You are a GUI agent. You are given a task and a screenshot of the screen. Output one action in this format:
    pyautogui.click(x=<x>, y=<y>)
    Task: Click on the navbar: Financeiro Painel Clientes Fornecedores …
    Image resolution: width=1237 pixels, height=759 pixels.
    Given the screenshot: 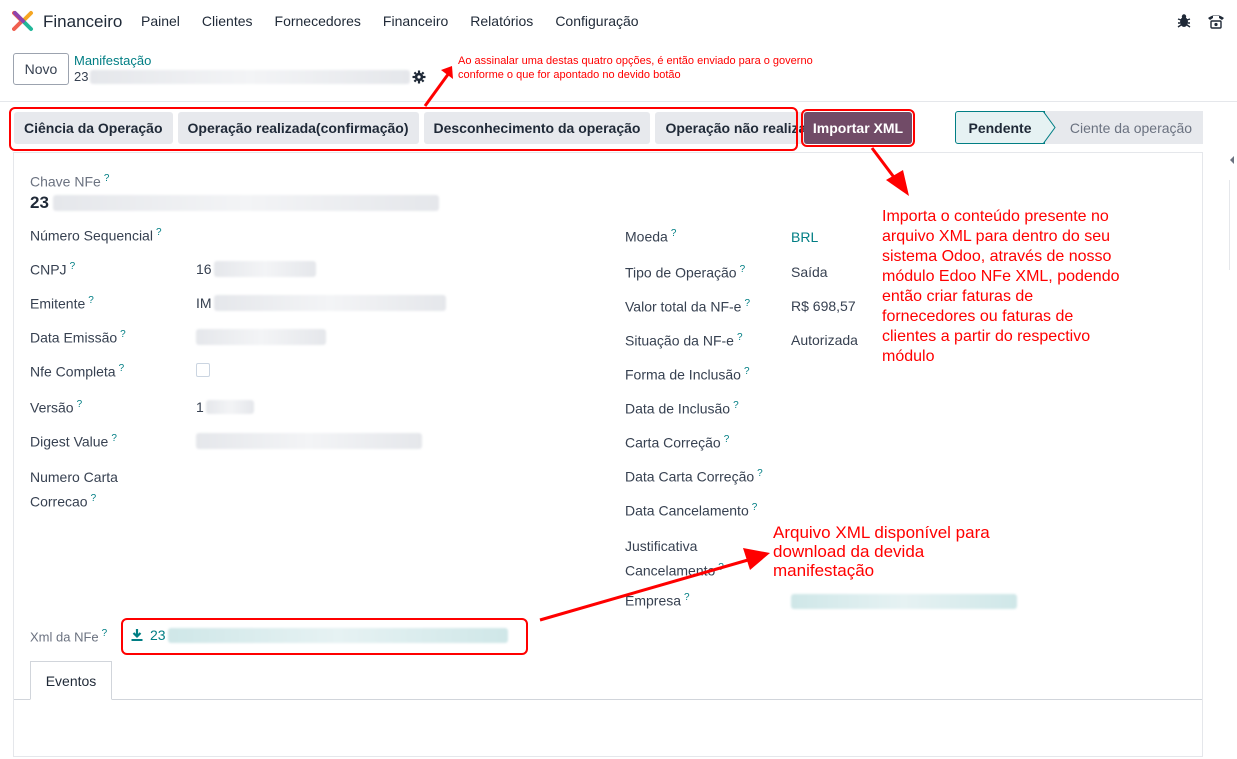 What is the action you would take?
    pyautogui.click(x=618, y=21)
    